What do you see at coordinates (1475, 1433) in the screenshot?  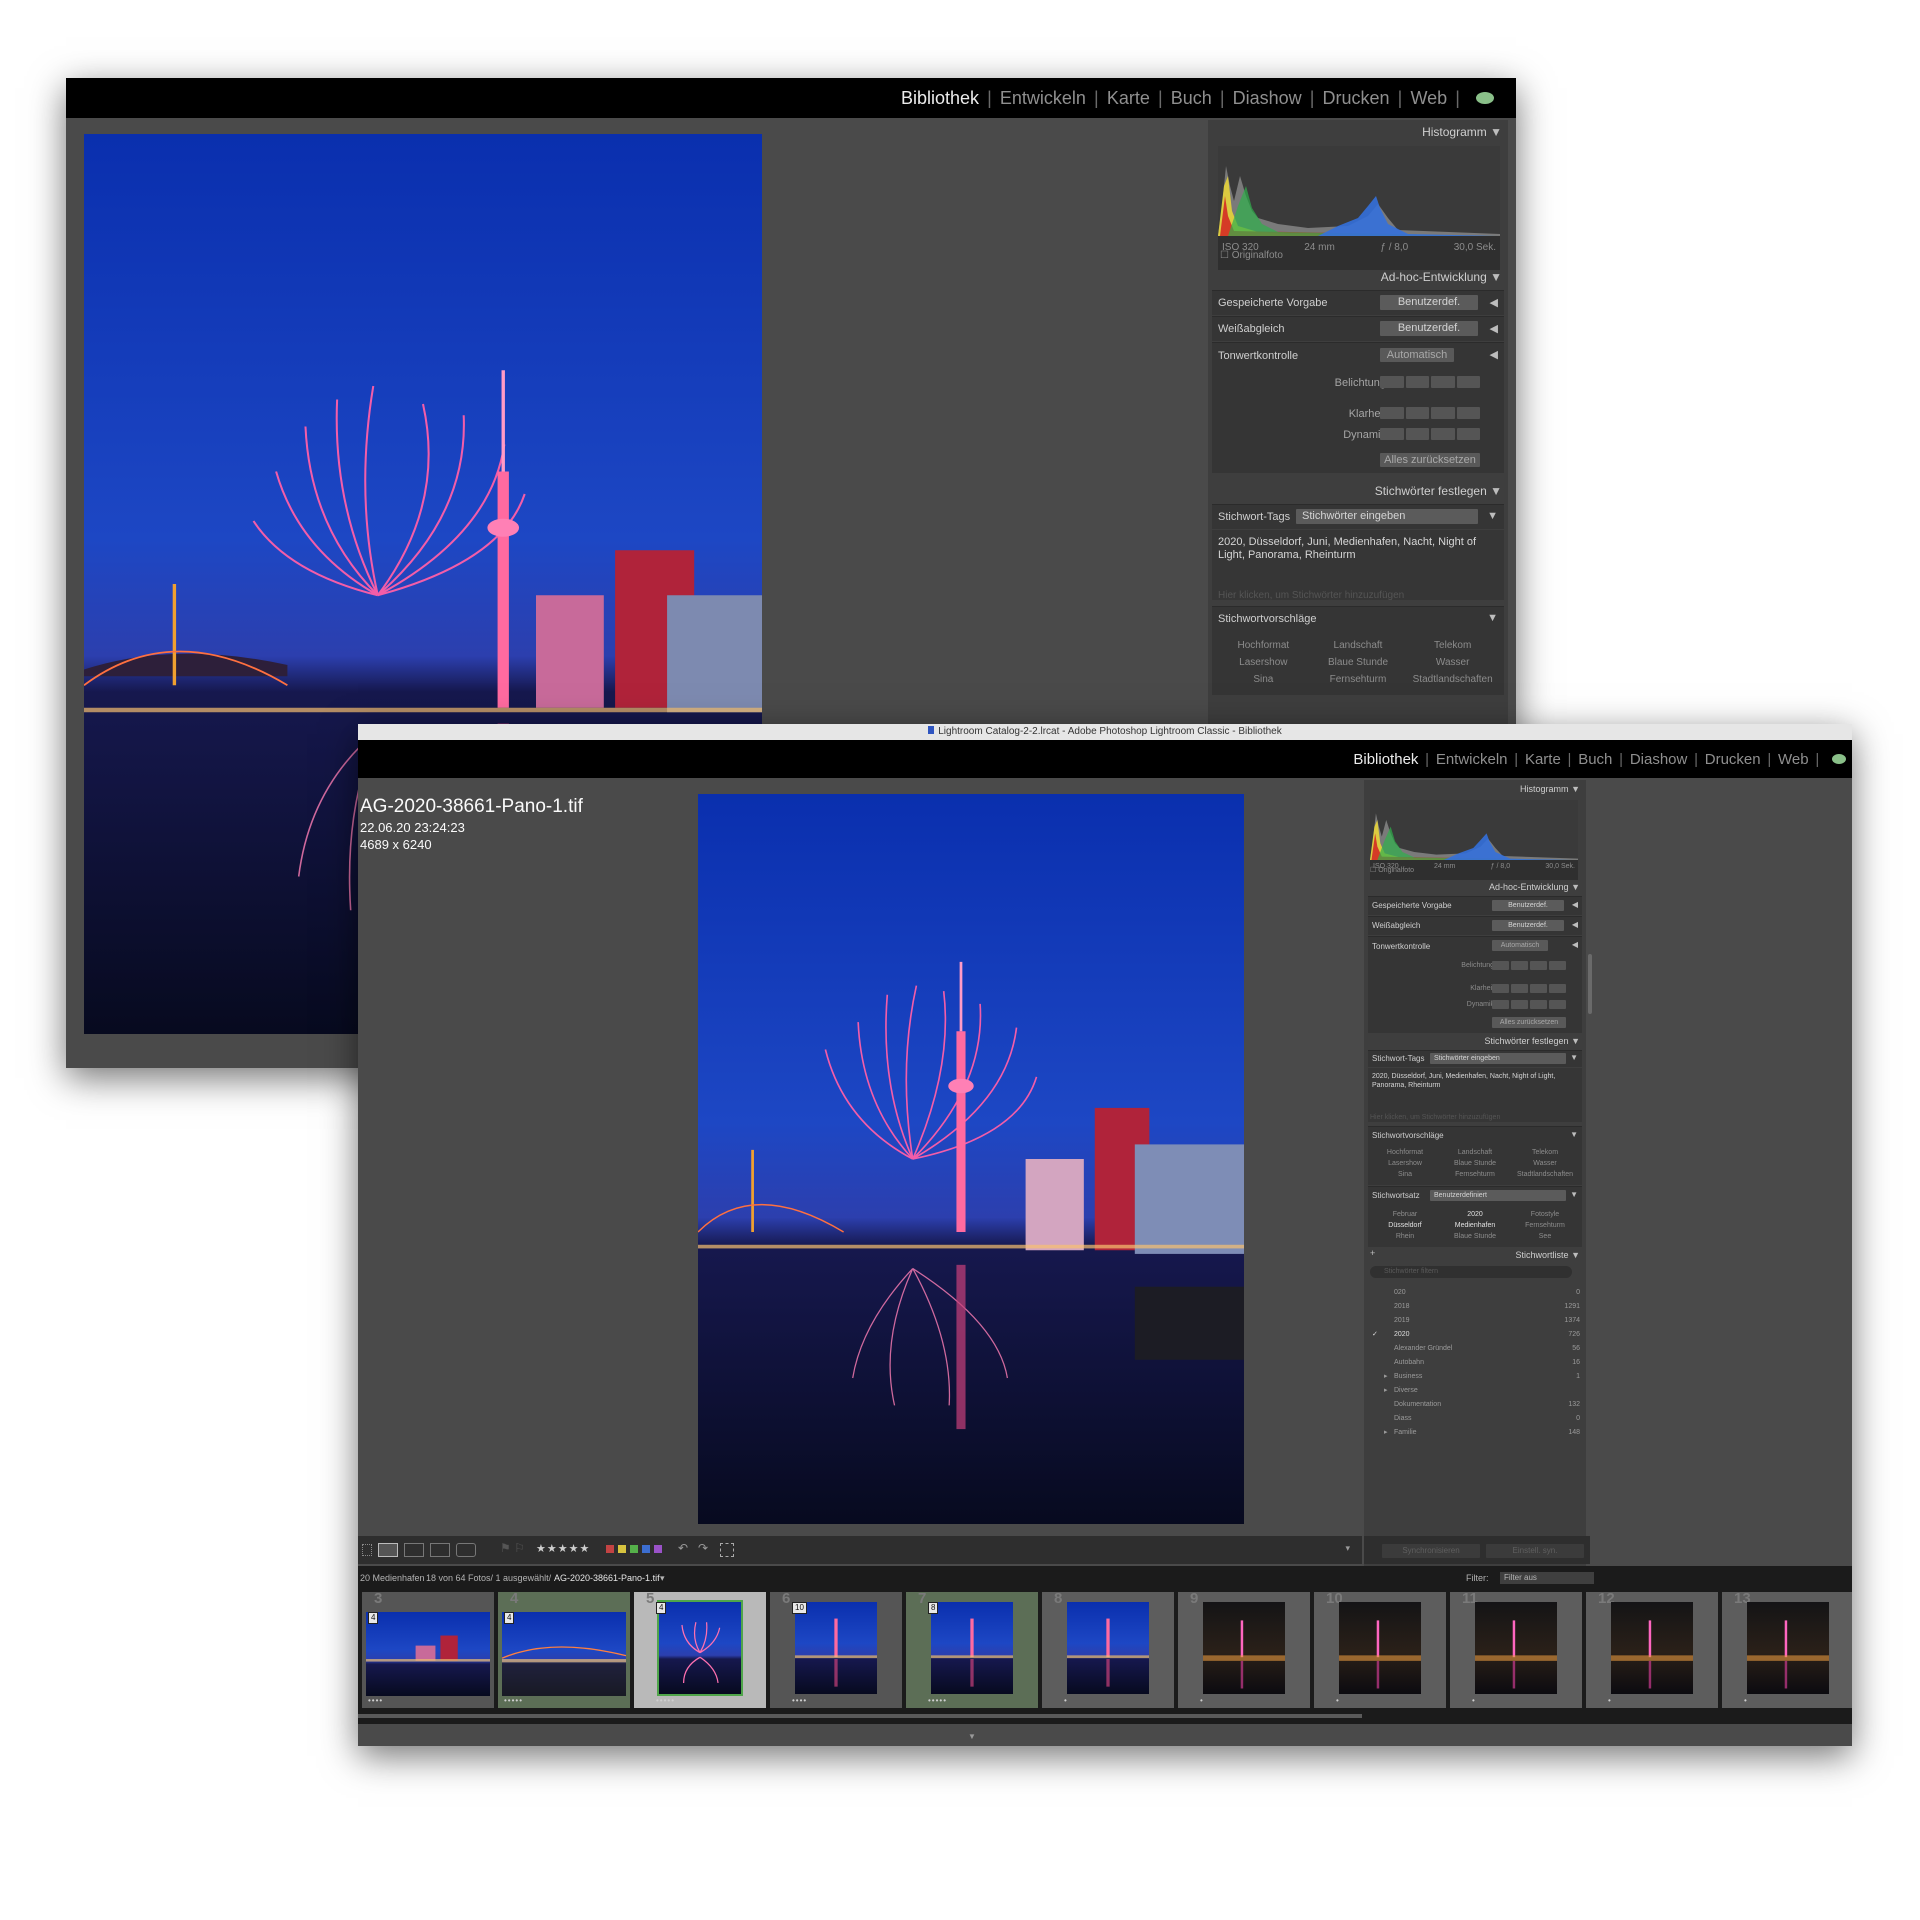 I see `keyword-list-item: ▸ Familie 148` at bounding box center [1475, 1433].